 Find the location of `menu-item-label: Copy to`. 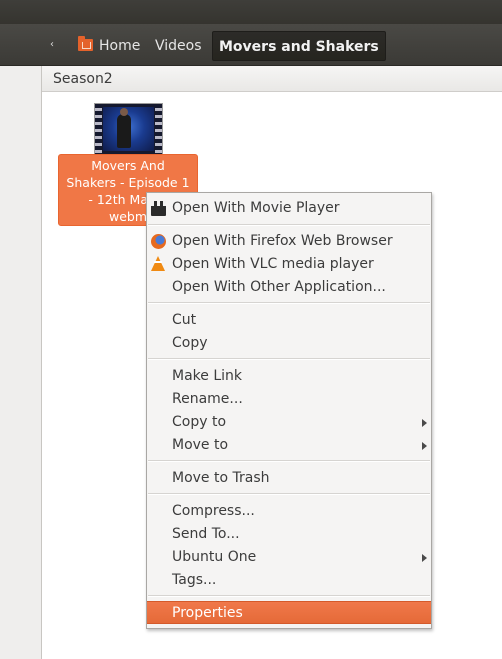

menu-item-label: Copy to is located at coordinates (199, 422).